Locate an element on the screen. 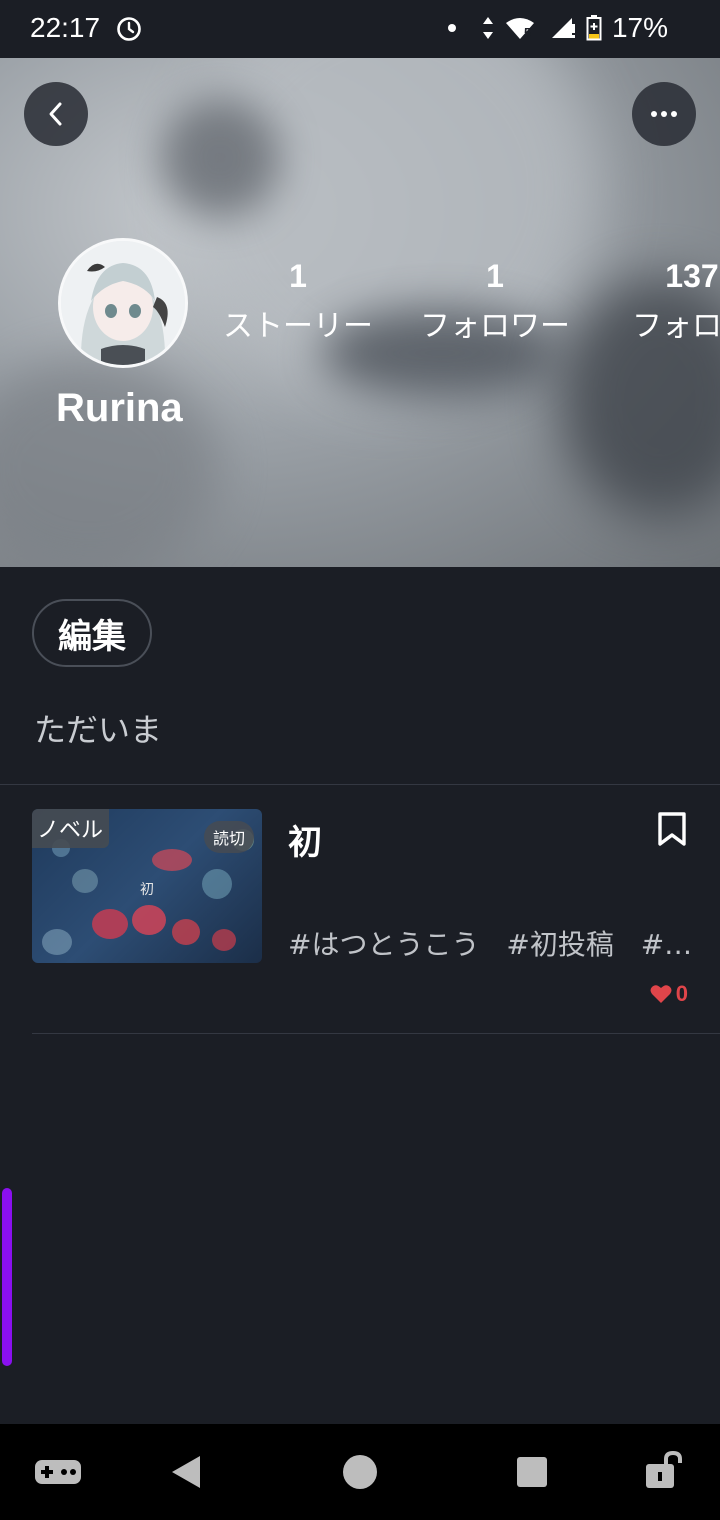 The width and height of the screenshot is (720, 1520). notification-dot is located at coordinates (451, 28).